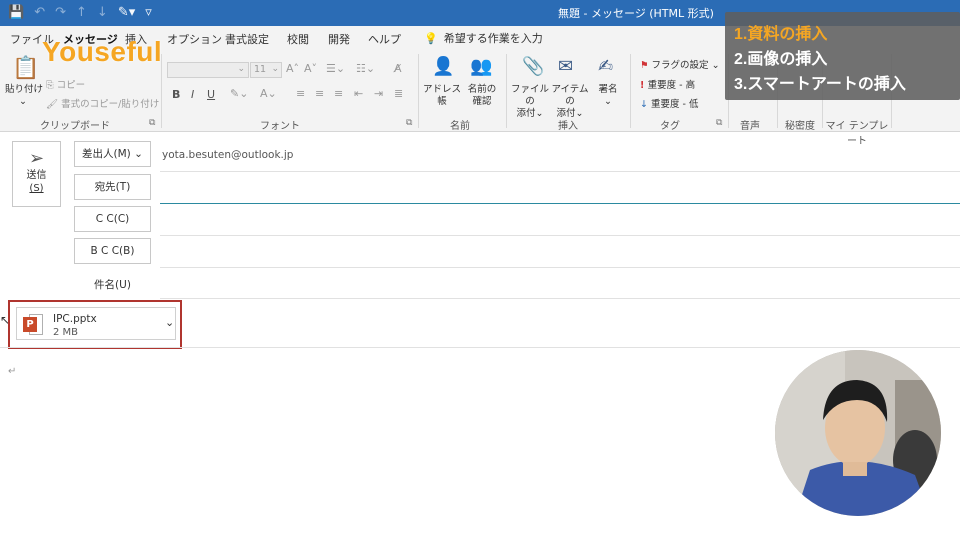 This screenshot has width=960, height=540. Describe the element at coordinates (667, 84) in the screenshot. I see `high-importance-button: ! 重要度 - 高` at that location.